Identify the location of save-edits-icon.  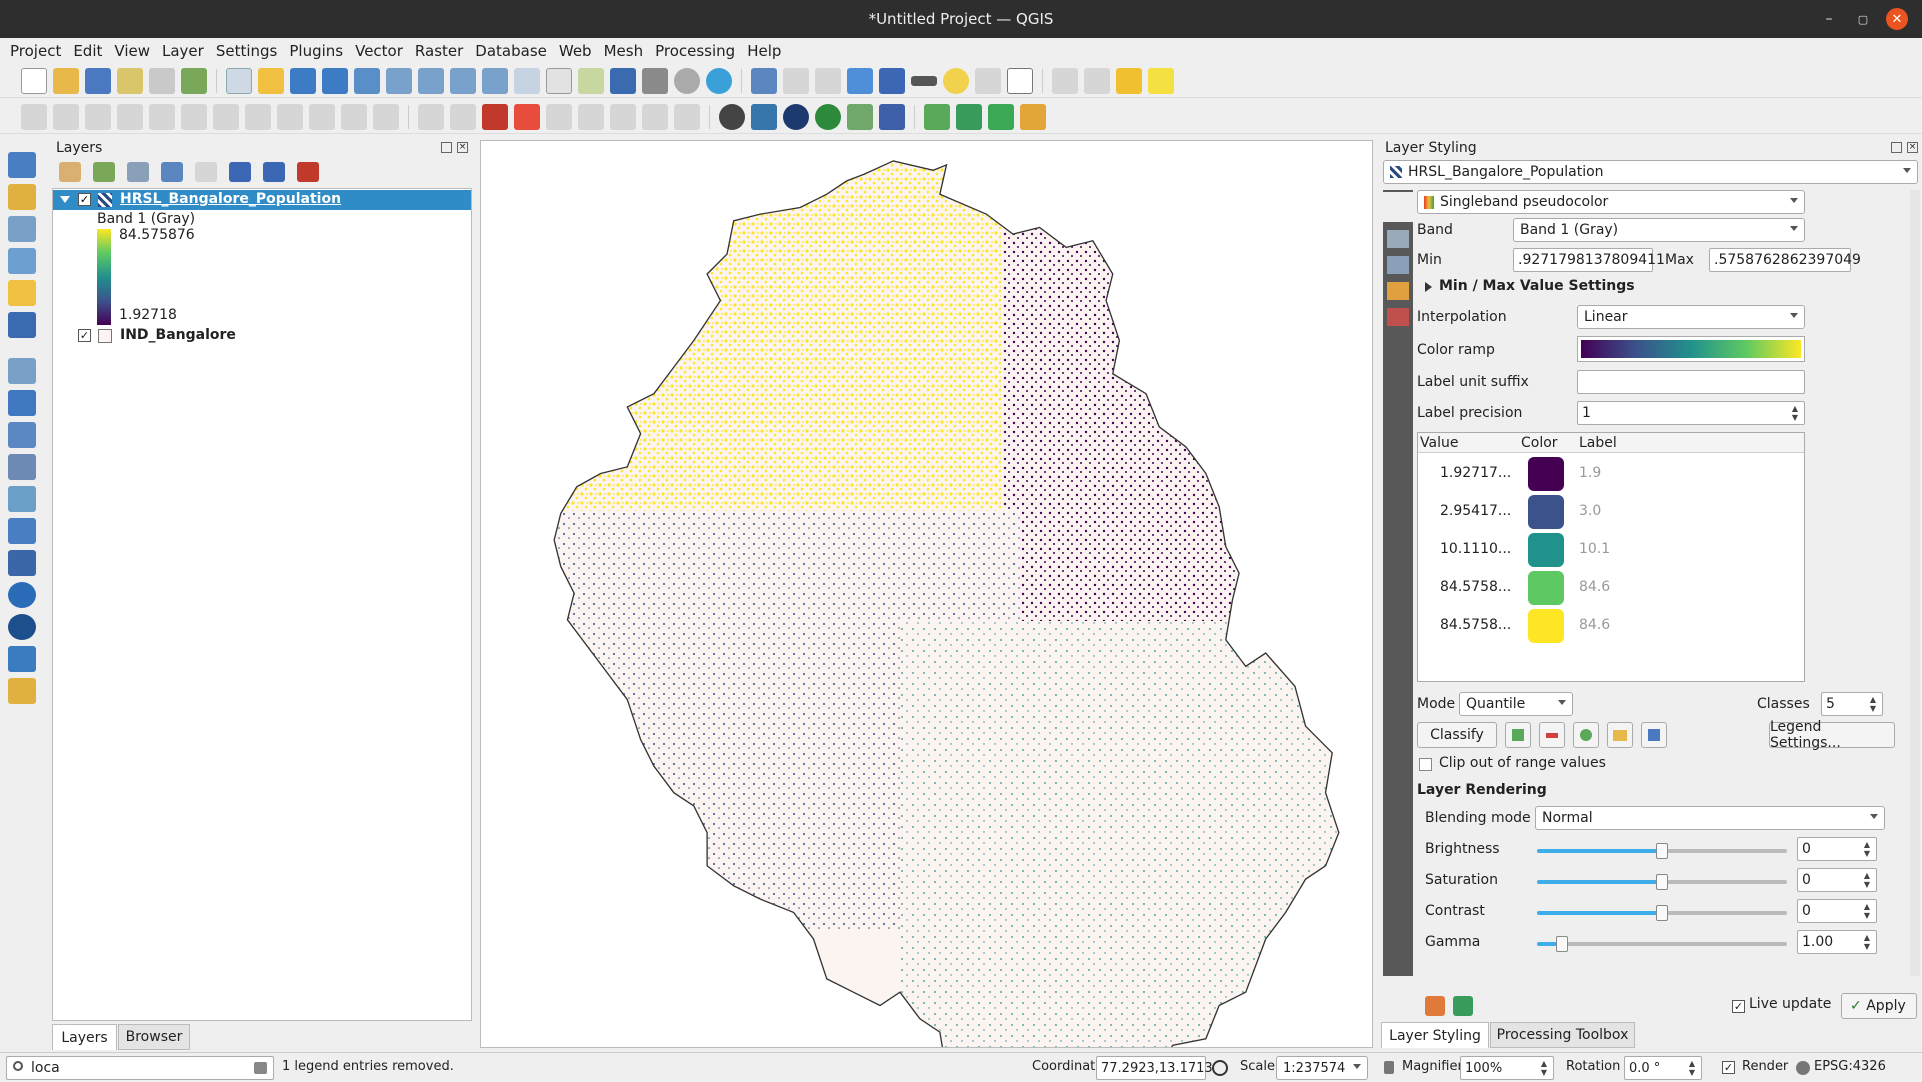
(98, 116).